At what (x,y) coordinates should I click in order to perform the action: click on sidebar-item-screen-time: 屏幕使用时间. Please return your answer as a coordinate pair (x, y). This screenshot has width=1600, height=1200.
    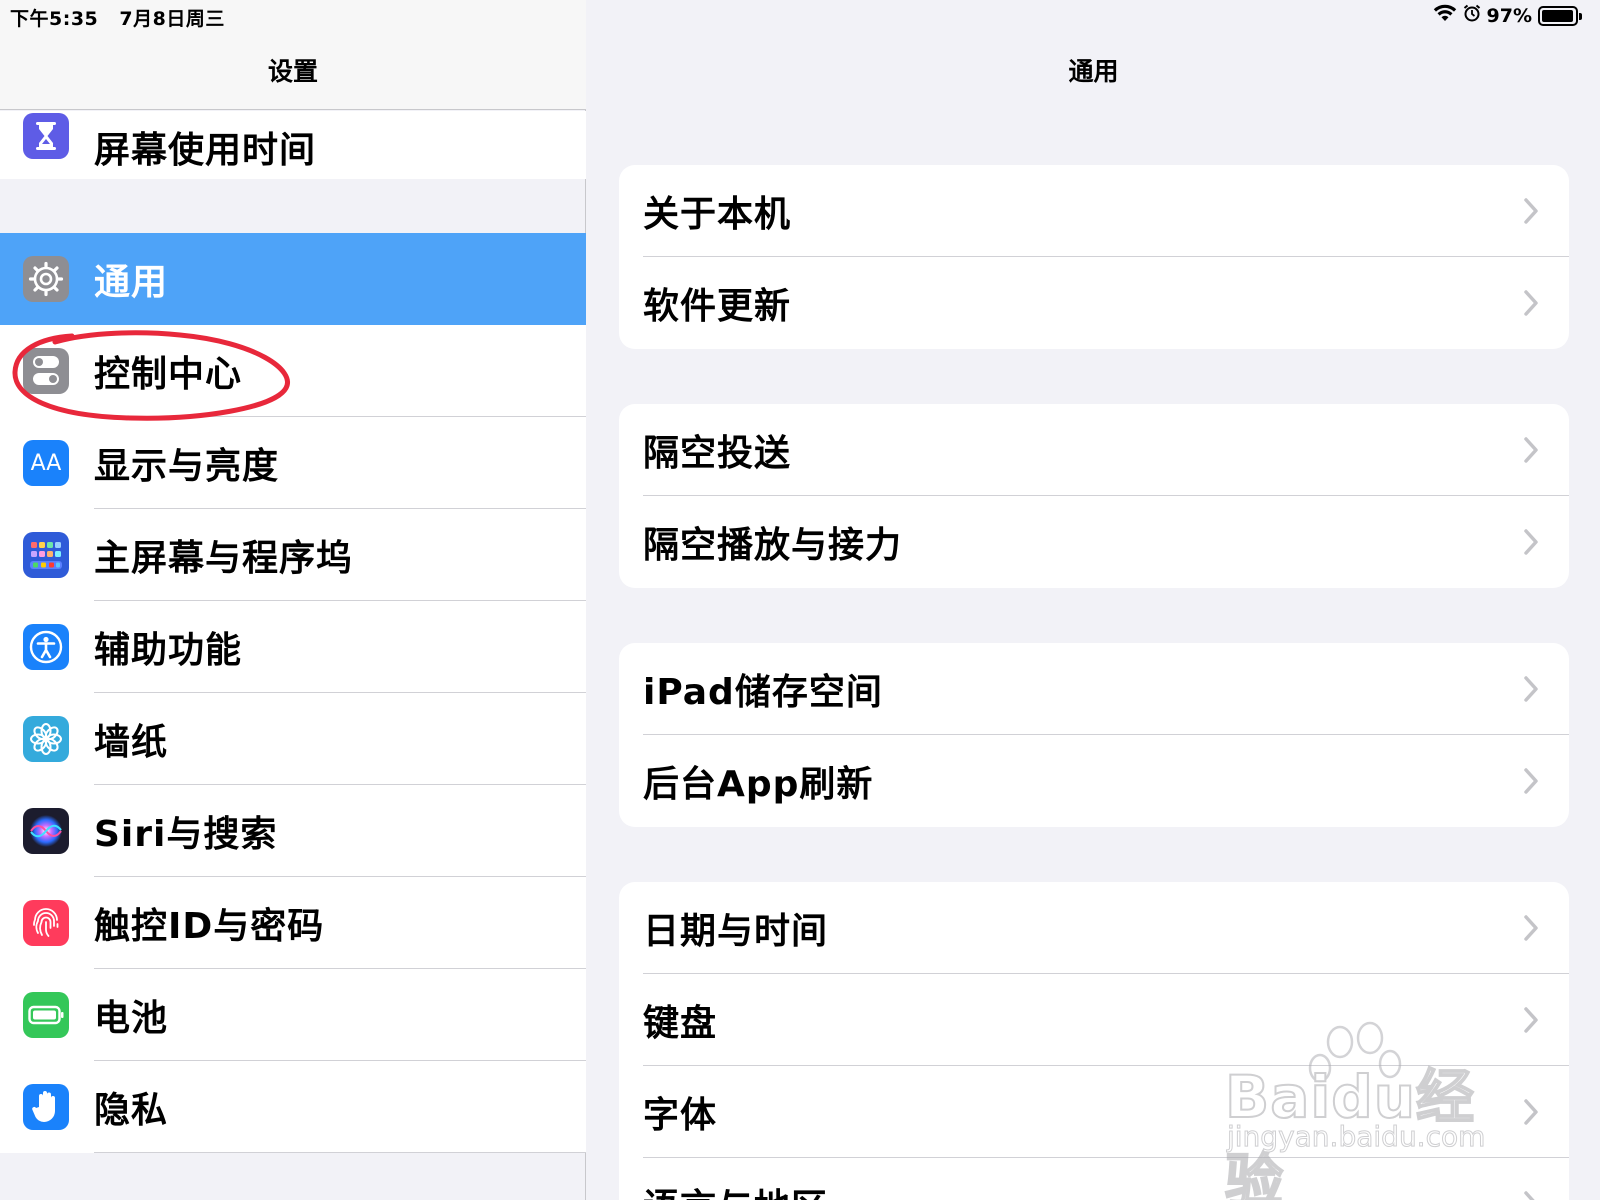
    Looking at the image, I should click on (293, 145).